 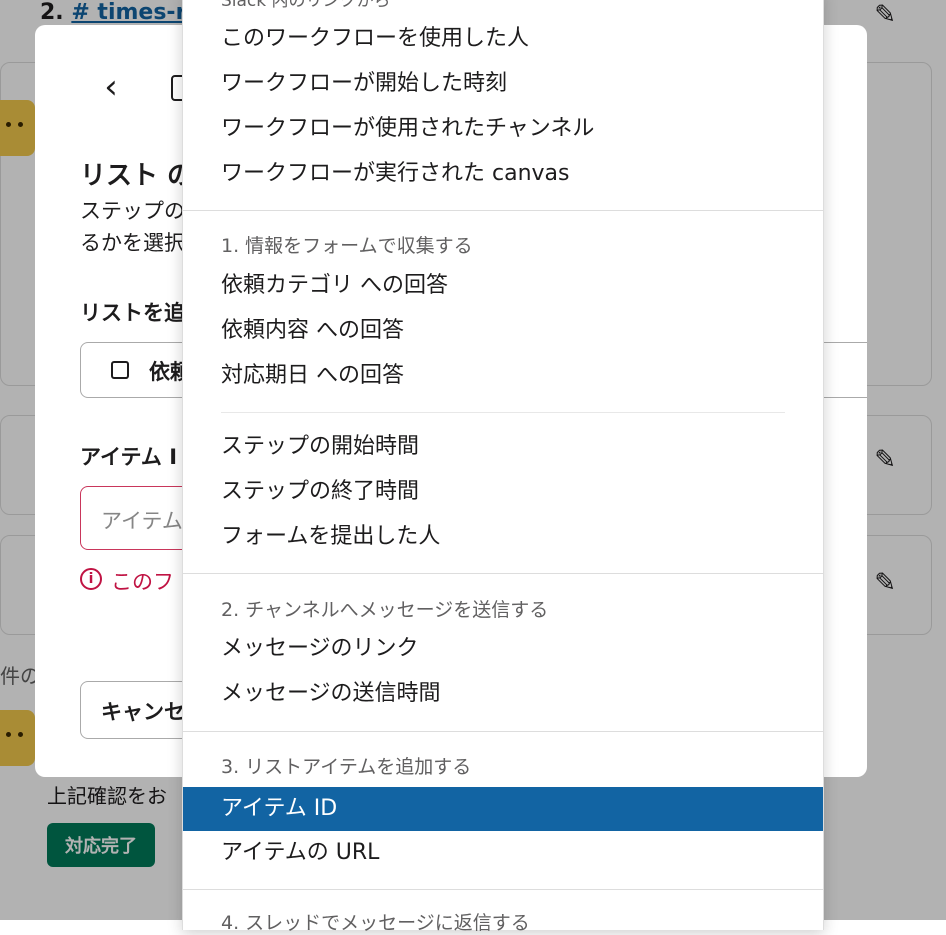 I want to click on item-id-label: アイテム I, so click(x=129, y=457).